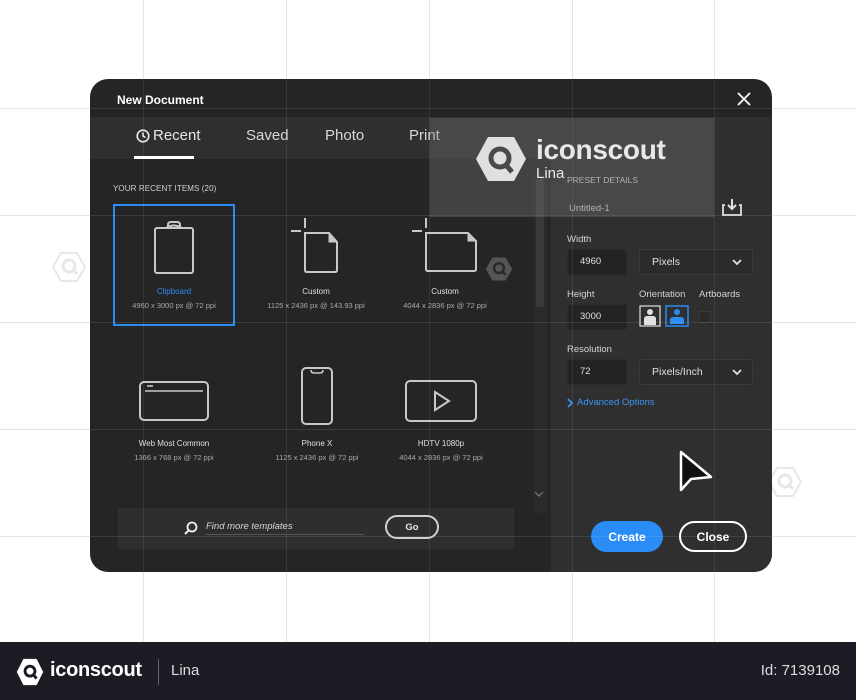 This screenshot has width=856, height=700. I want to click on search-icon, so click(191, 528).